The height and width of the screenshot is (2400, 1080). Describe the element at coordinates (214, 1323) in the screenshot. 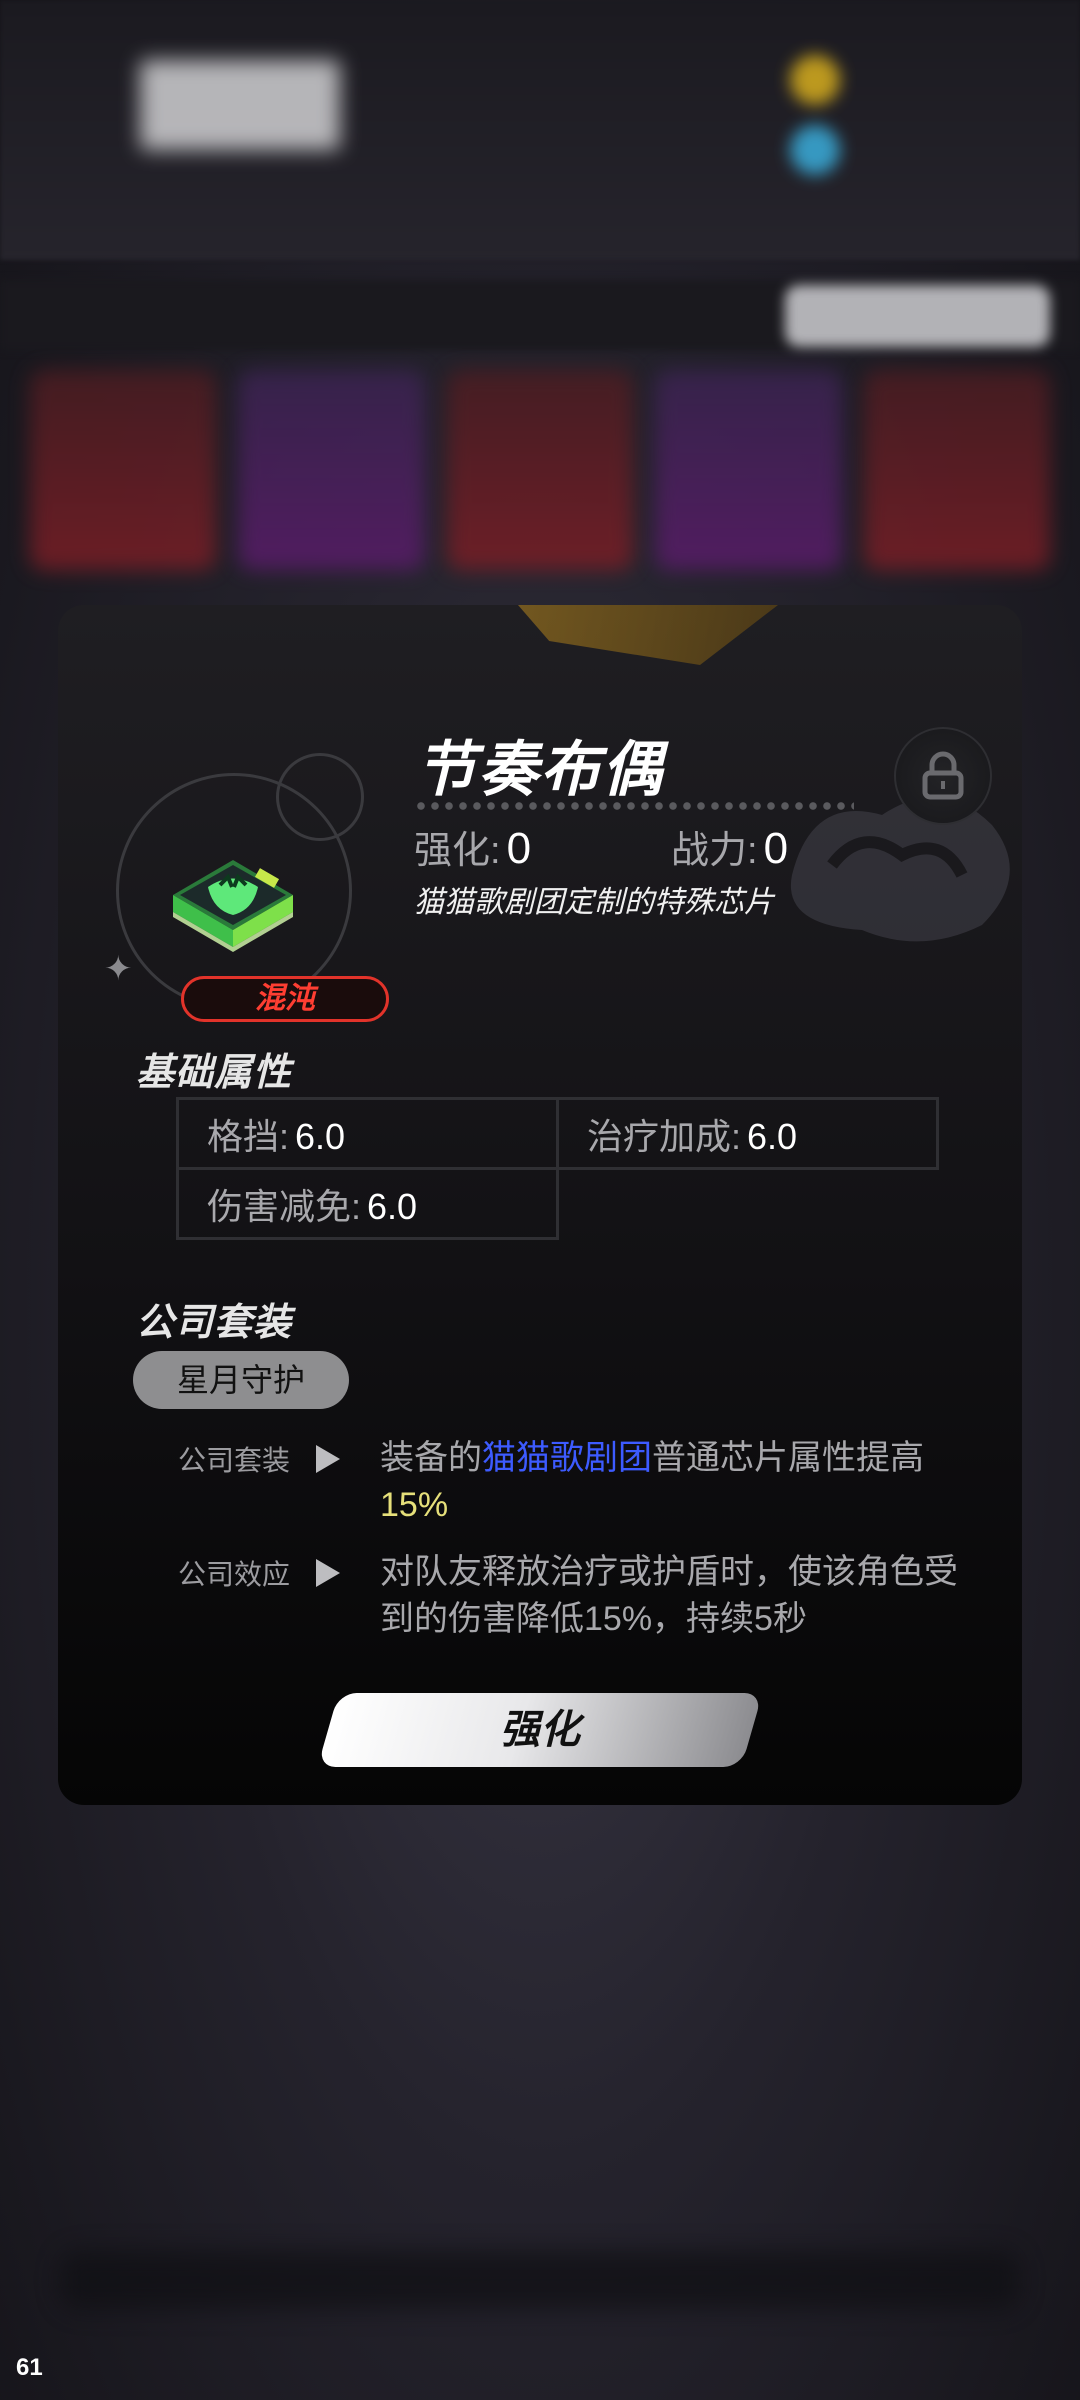

I see `company-set-heading: 公司套装` at that location.